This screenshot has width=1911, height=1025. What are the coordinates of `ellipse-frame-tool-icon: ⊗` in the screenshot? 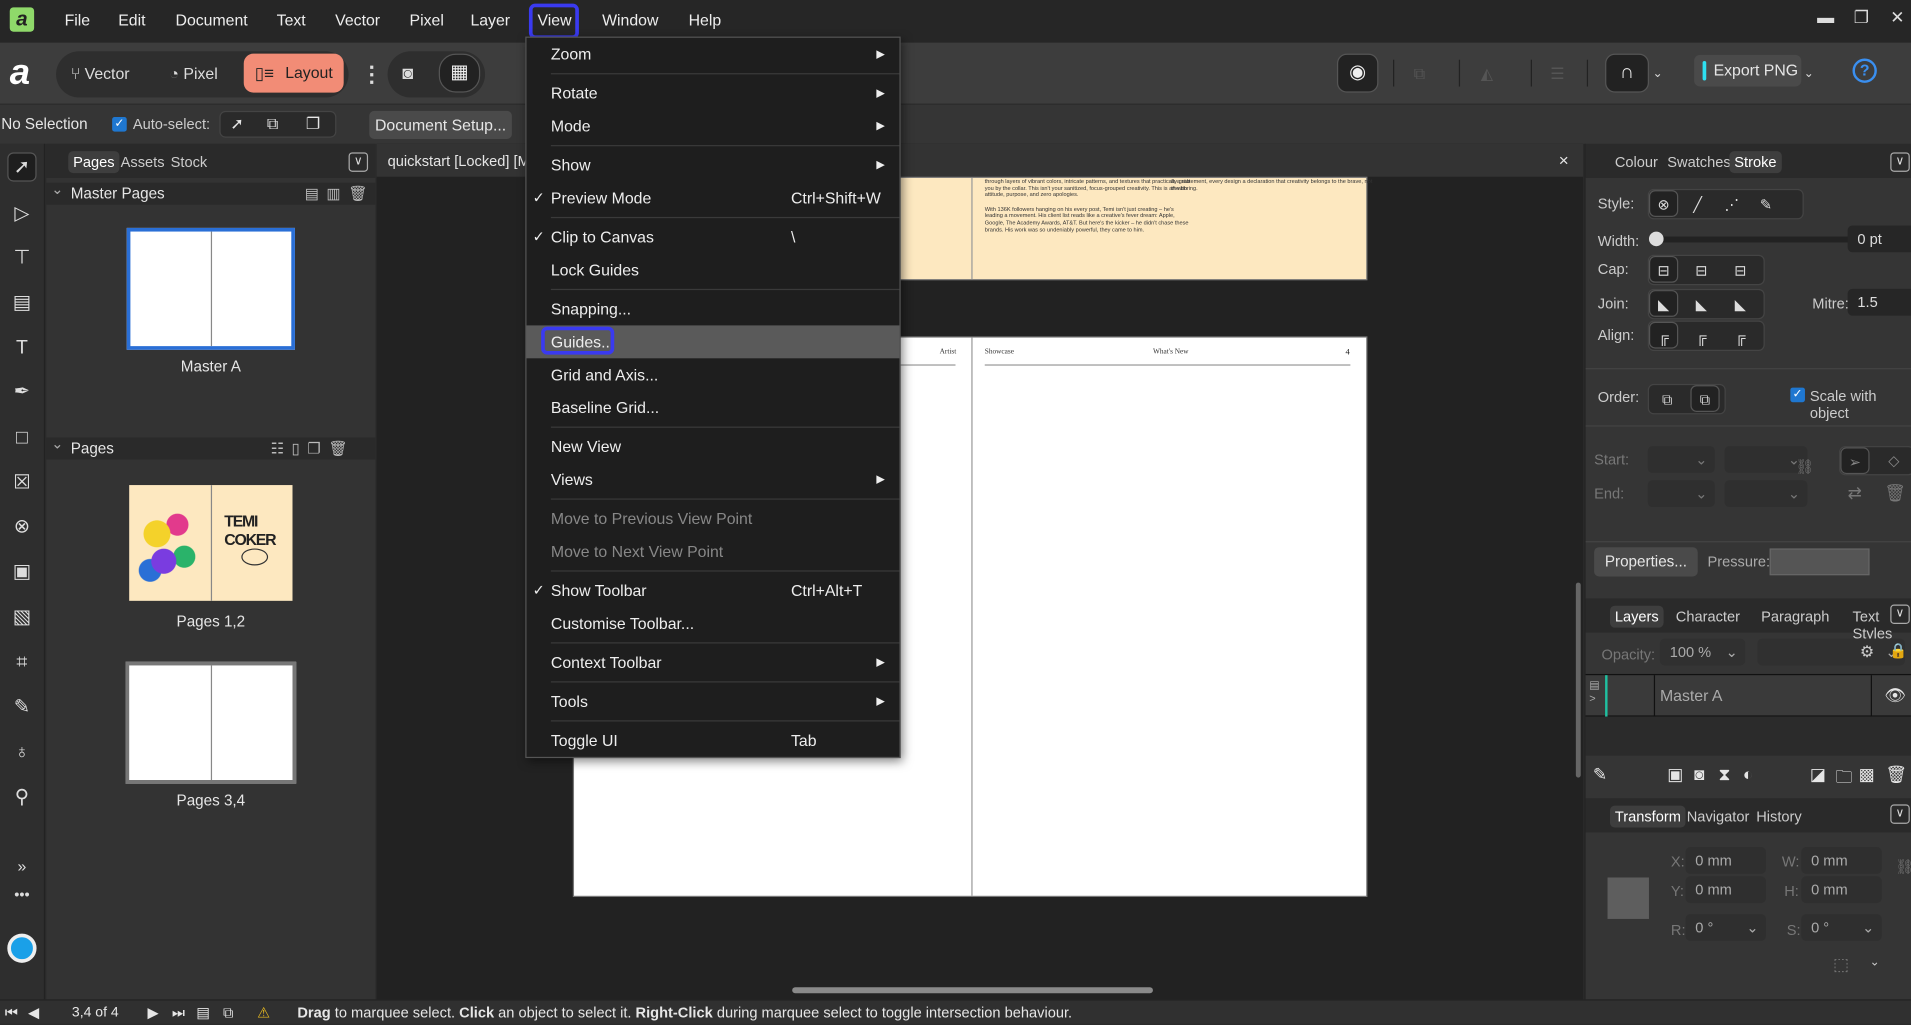 It's located at (21, 527).